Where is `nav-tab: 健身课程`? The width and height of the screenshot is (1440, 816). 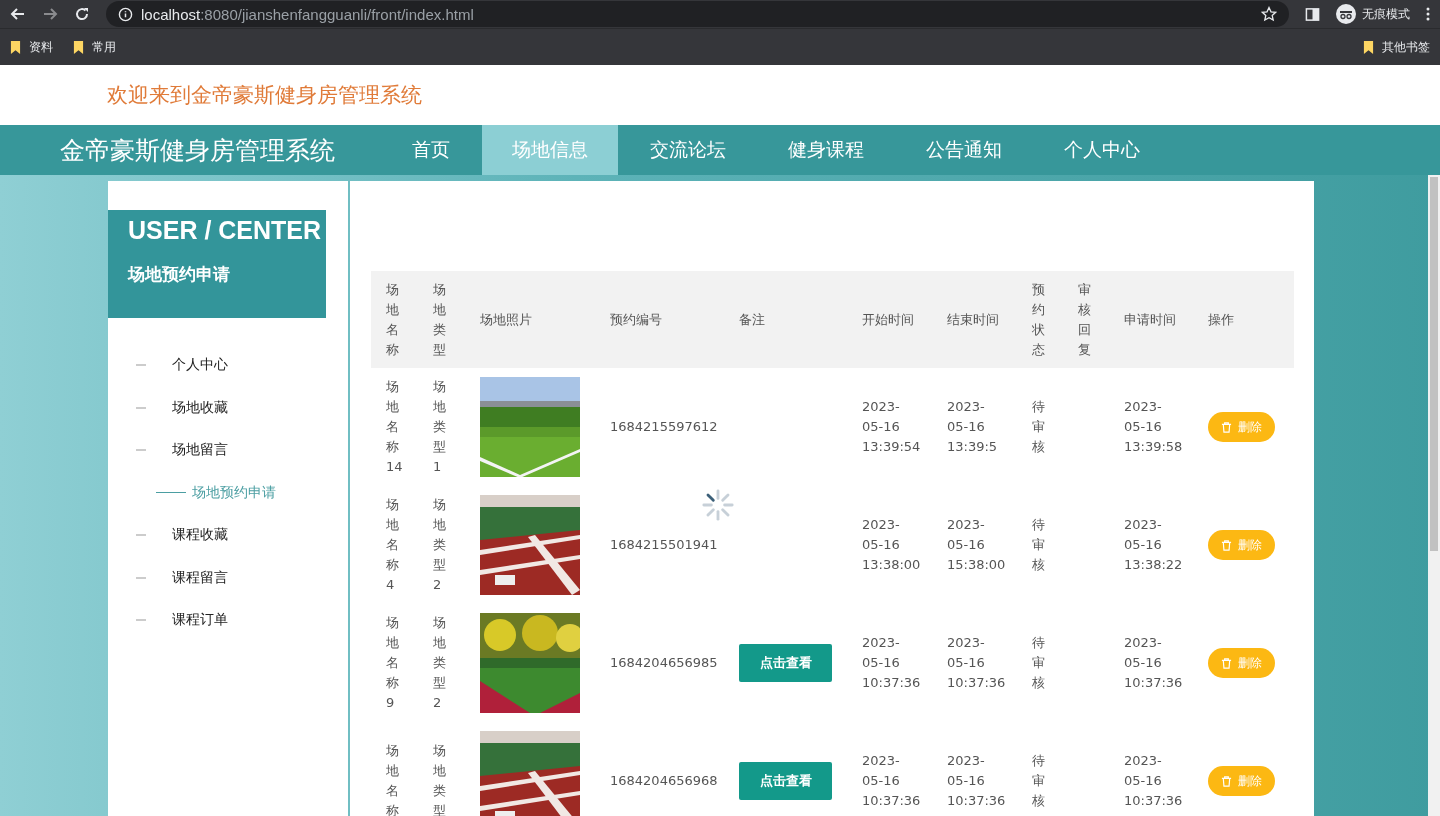 nav-tab: 健身课程 is located at coordinates (826, 150).